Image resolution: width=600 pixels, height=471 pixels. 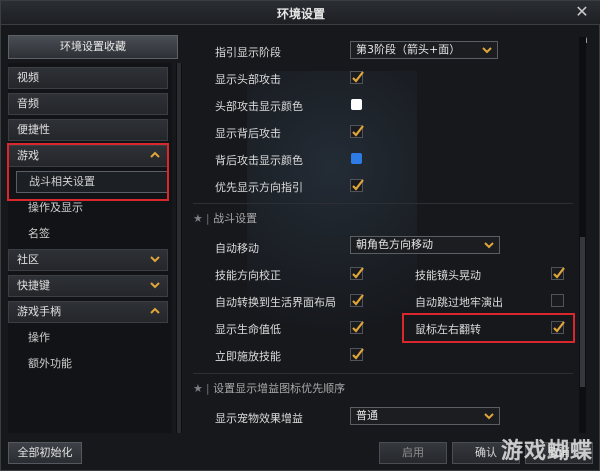 What do you see at coordinates (39, 311) in the screenshot?
I see `sidebar-item-label: 游戏手柄` at bounding box center [39, 311].